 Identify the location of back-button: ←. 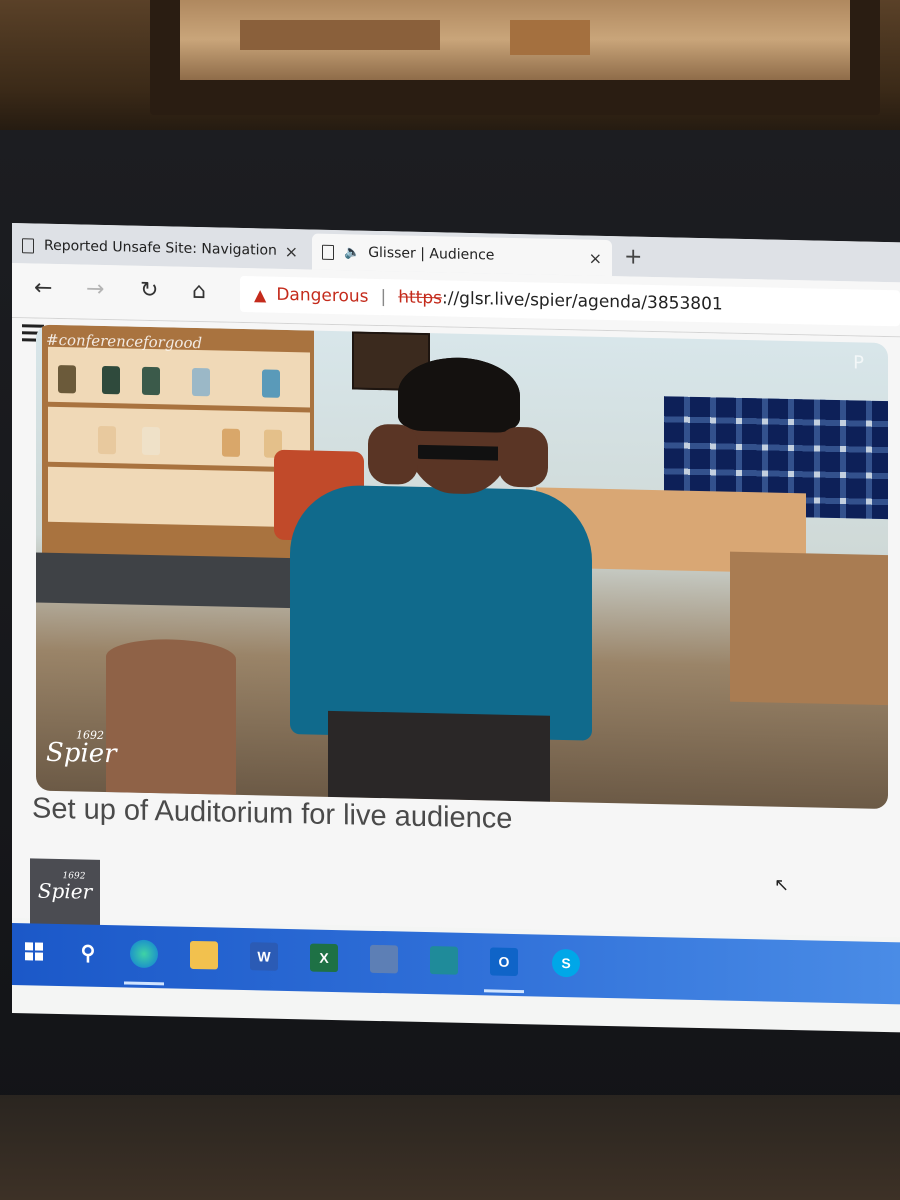
(43, 287).